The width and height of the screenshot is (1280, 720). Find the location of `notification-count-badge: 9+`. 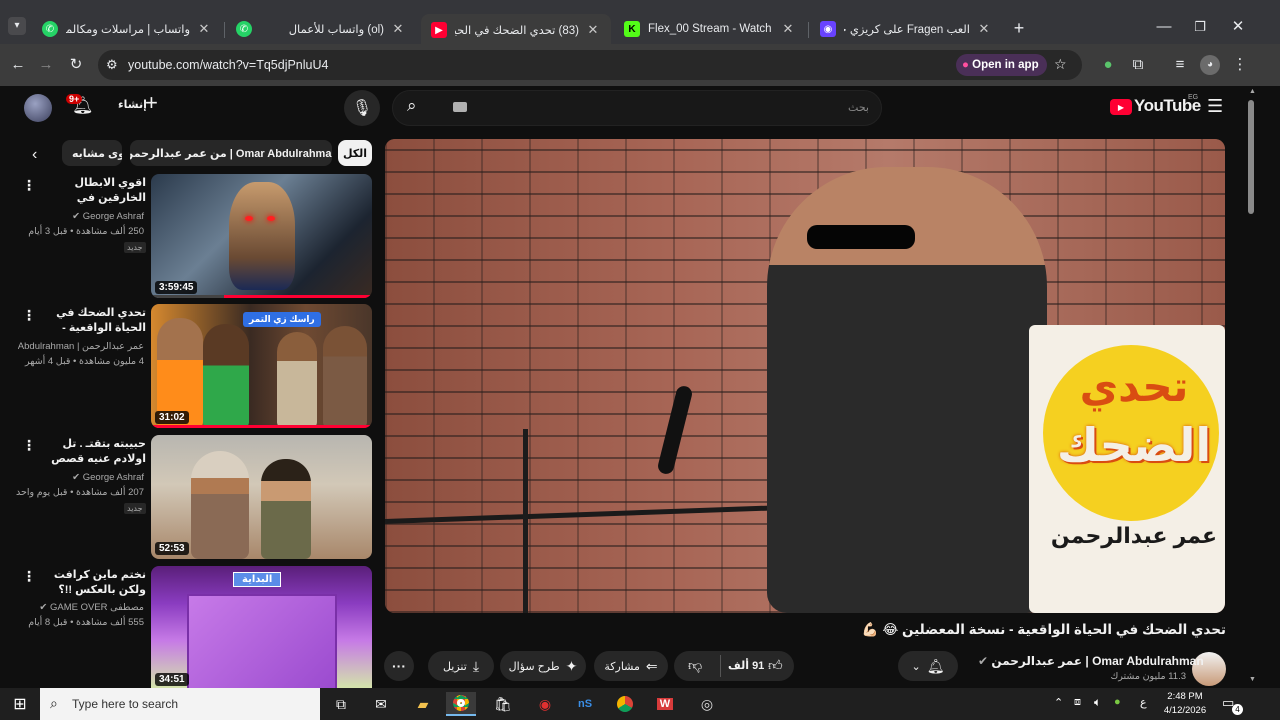

notification-count-badge: 9+ is located at coordinates (74, 99).